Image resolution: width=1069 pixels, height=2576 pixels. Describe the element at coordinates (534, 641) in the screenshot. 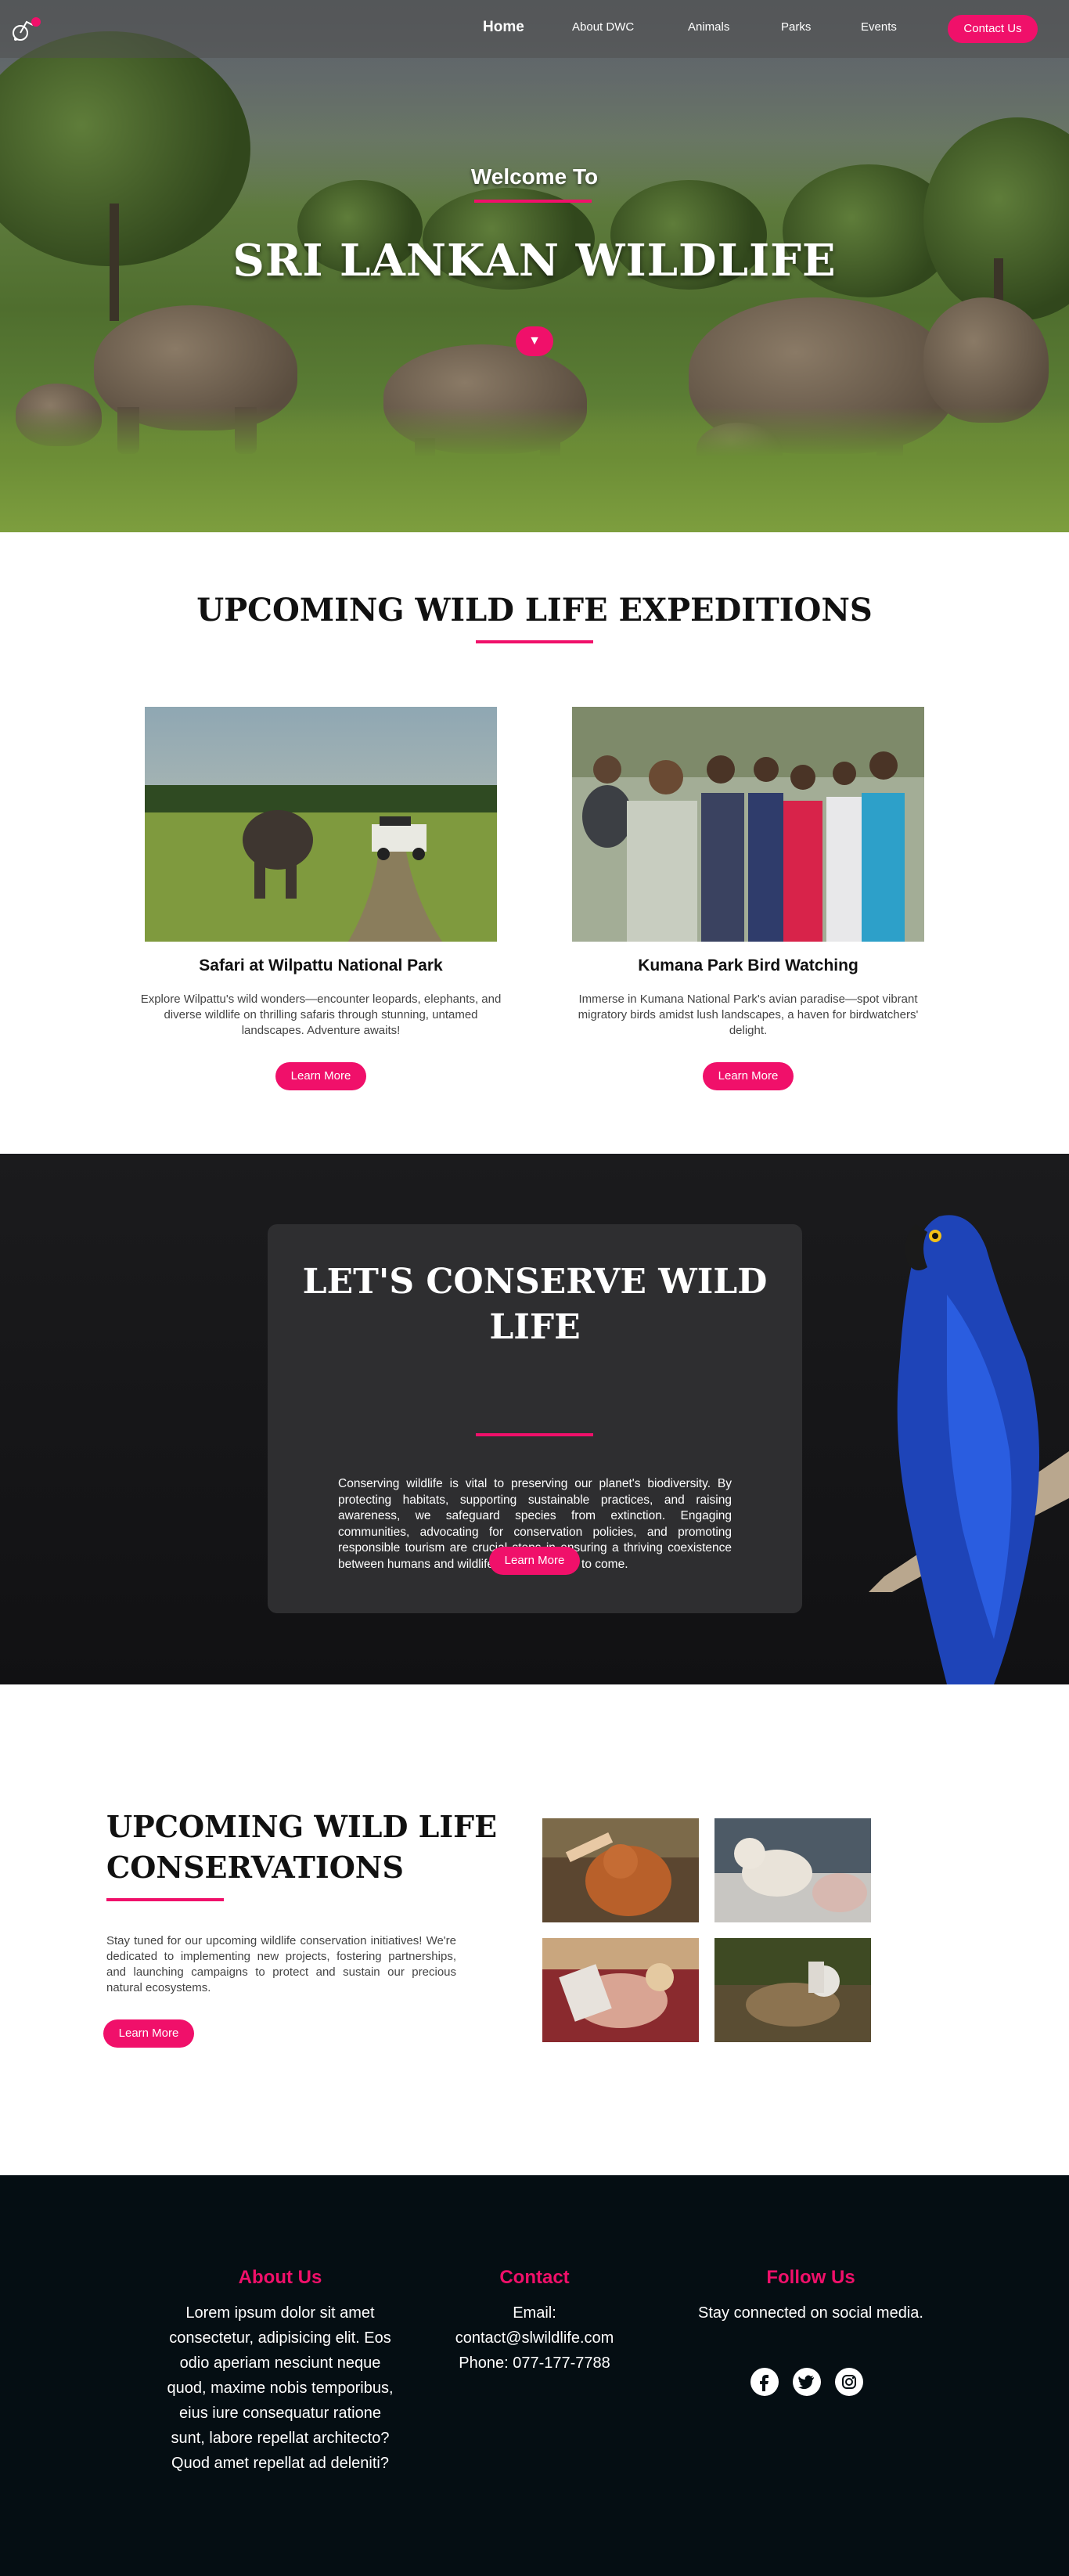

I see `expeditions-underline` at that location.